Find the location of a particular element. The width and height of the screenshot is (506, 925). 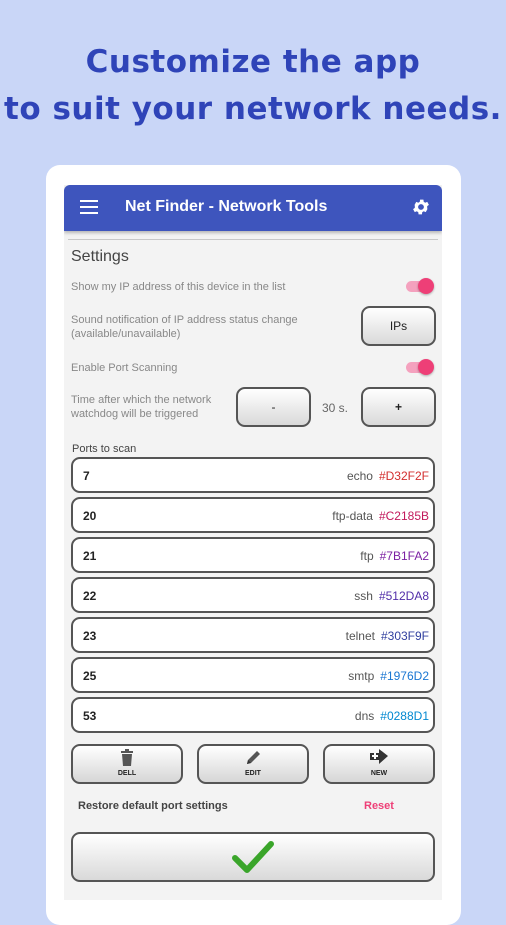

port-row: 7 echo #D32F2F is located at coordinates (253, 475).